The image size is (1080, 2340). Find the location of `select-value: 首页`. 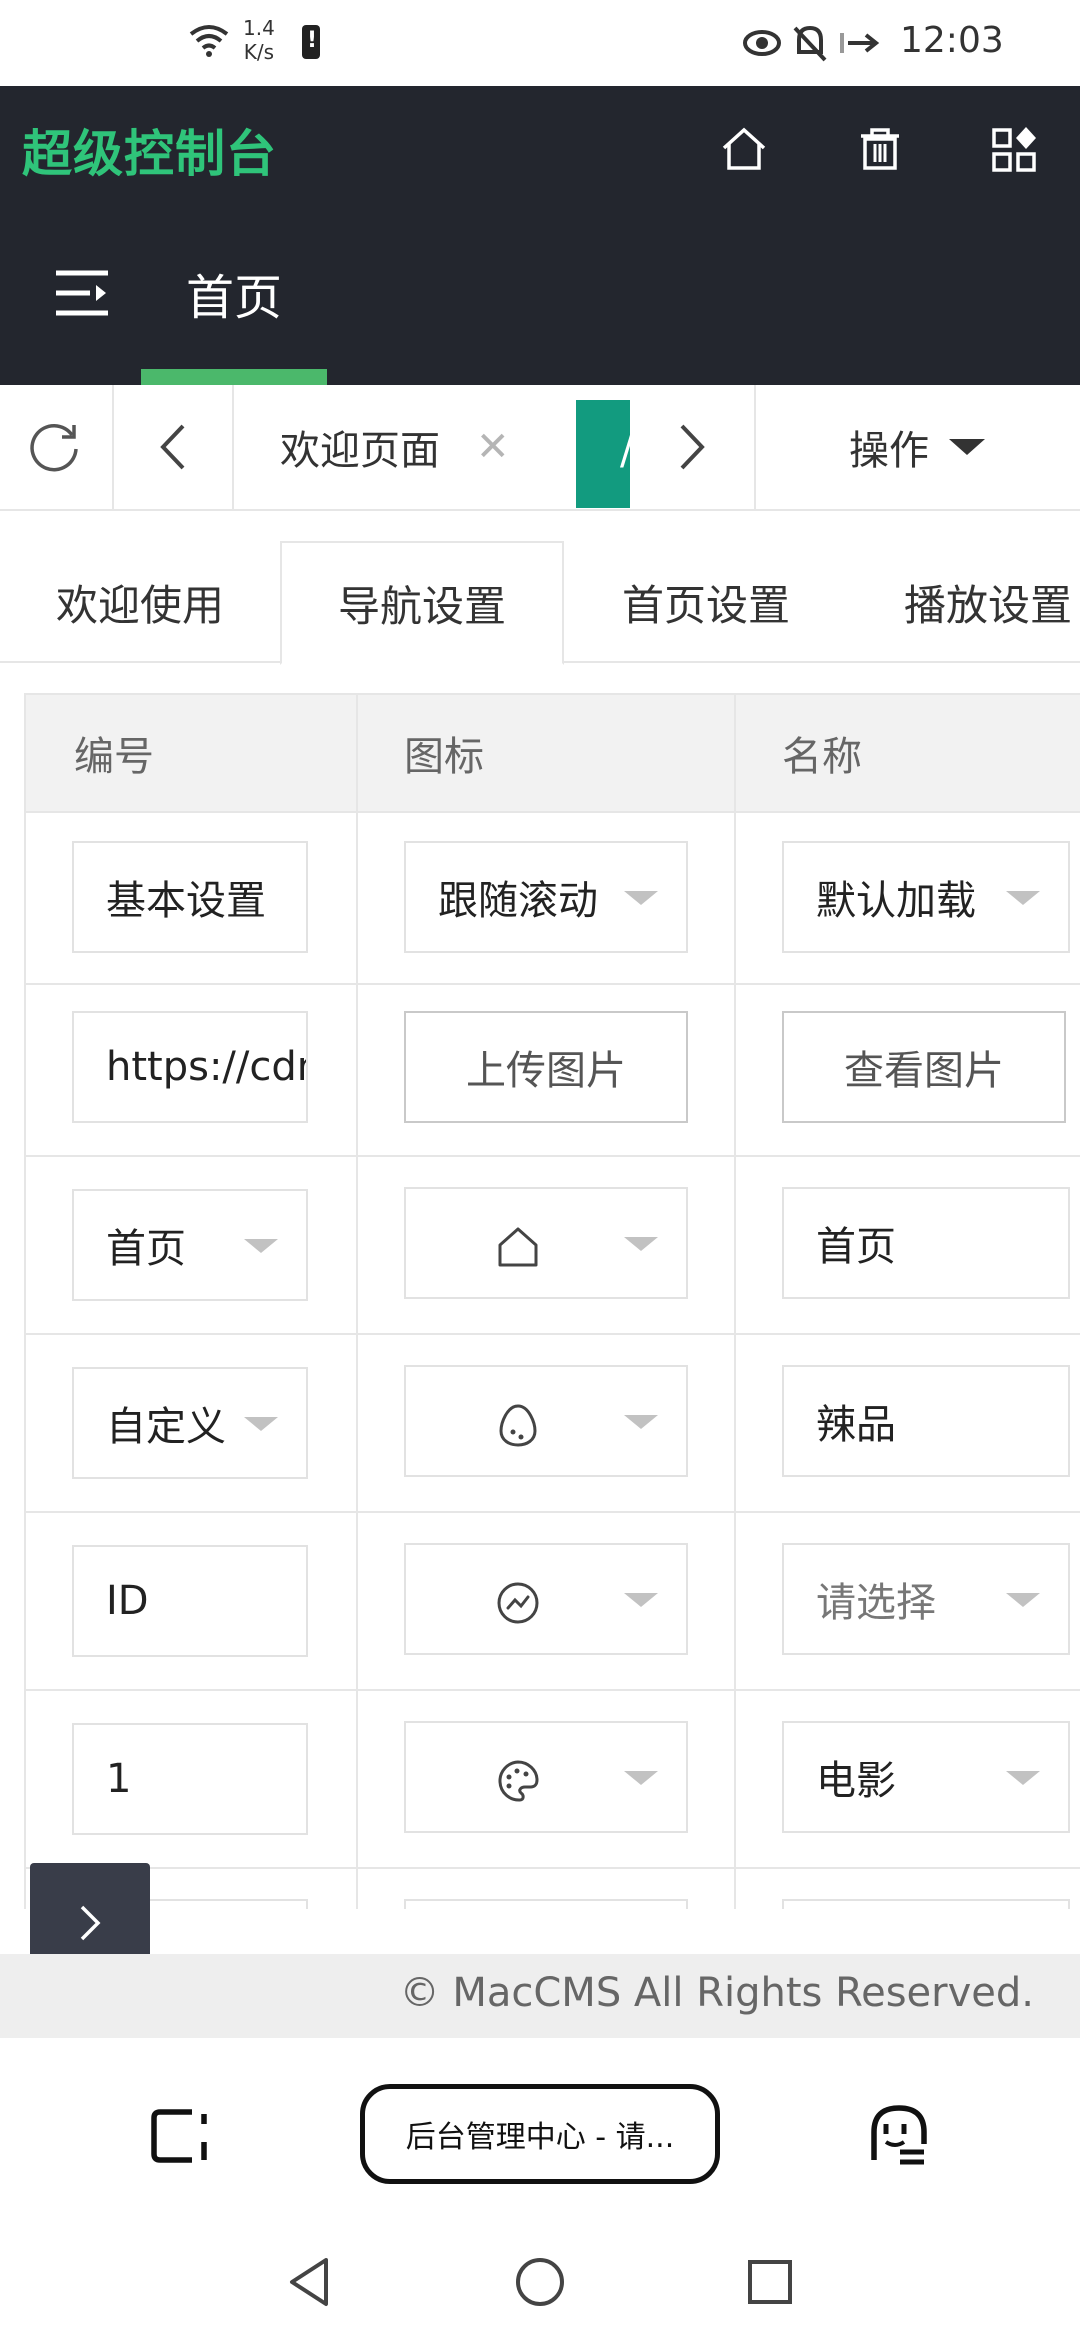

select-value: 首页 is located at coordinates (146, 1249).